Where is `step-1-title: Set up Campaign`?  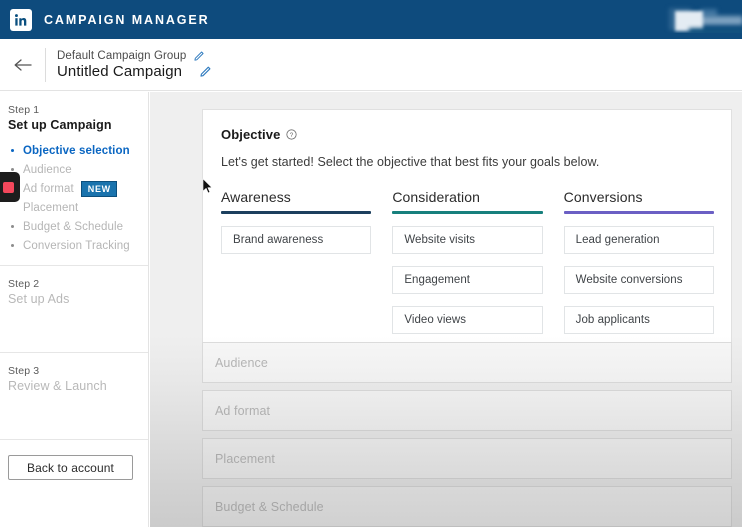
step-1-title: Set up Campaign is located at coordinates (60, 125).